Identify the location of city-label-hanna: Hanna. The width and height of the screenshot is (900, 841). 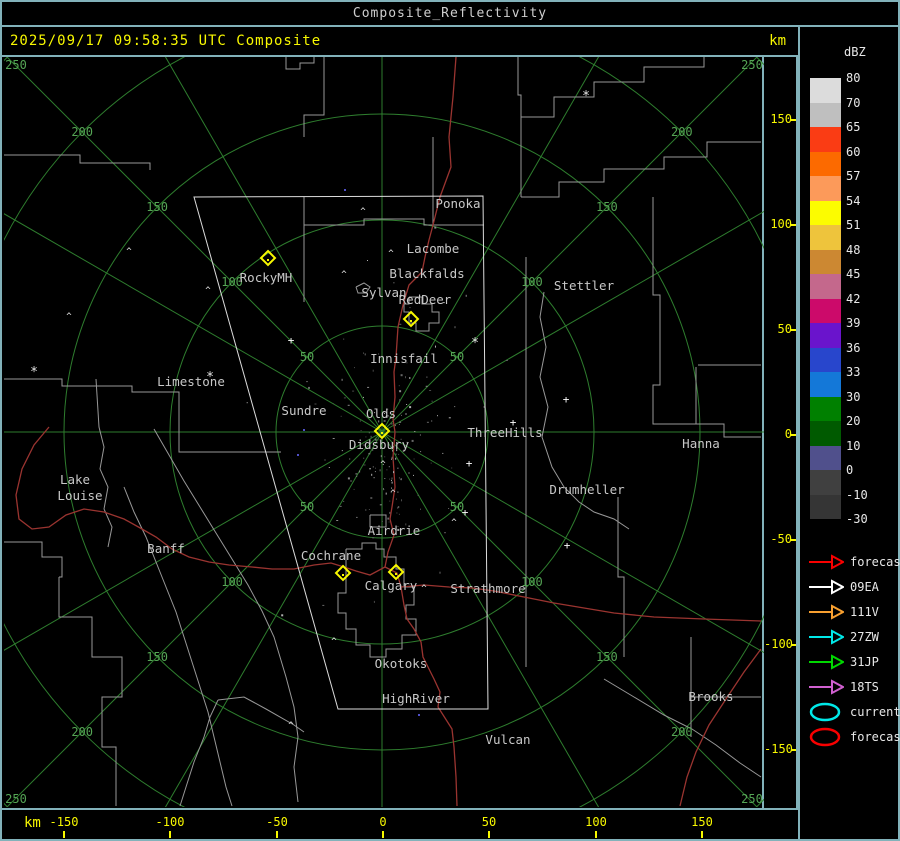
(701, 443).